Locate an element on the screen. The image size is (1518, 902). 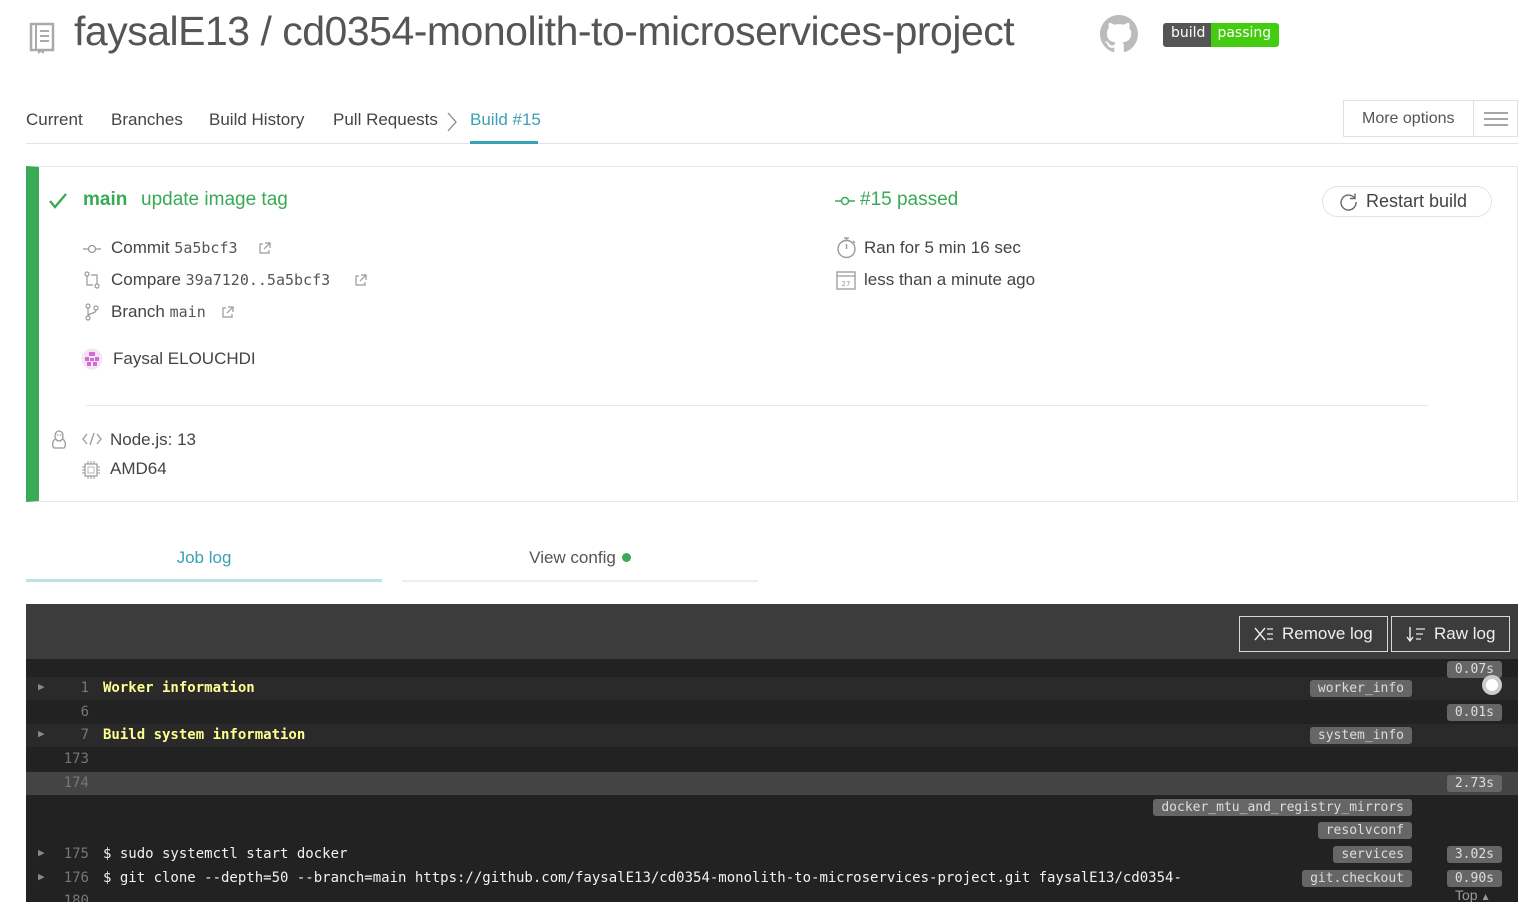
build-status: #15 passed is located at coordinates (909, 200).